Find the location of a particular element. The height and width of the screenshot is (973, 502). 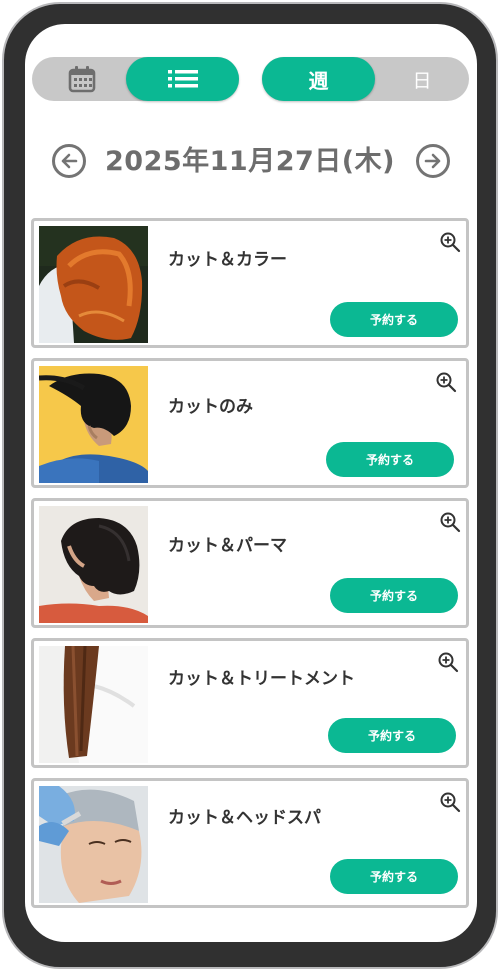

current-date: 2025年11月27日(木) is located at coordinates (250, 161).